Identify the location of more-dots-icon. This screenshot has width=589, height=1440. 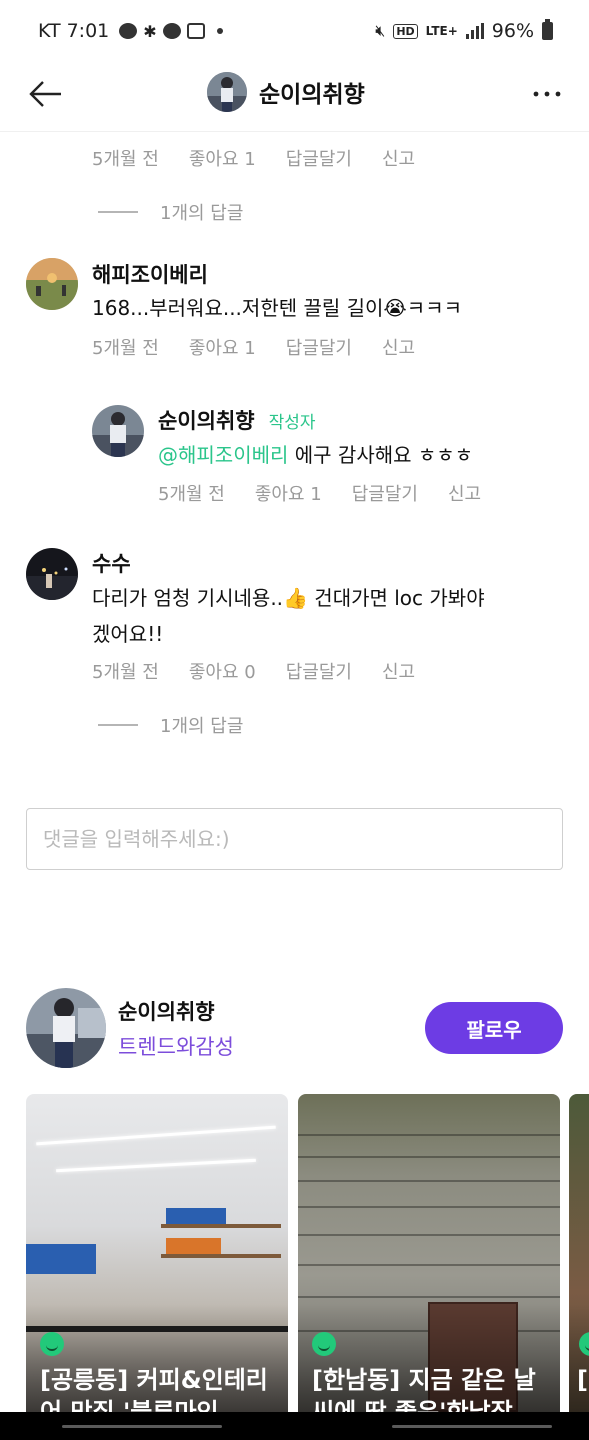
(547, 94).